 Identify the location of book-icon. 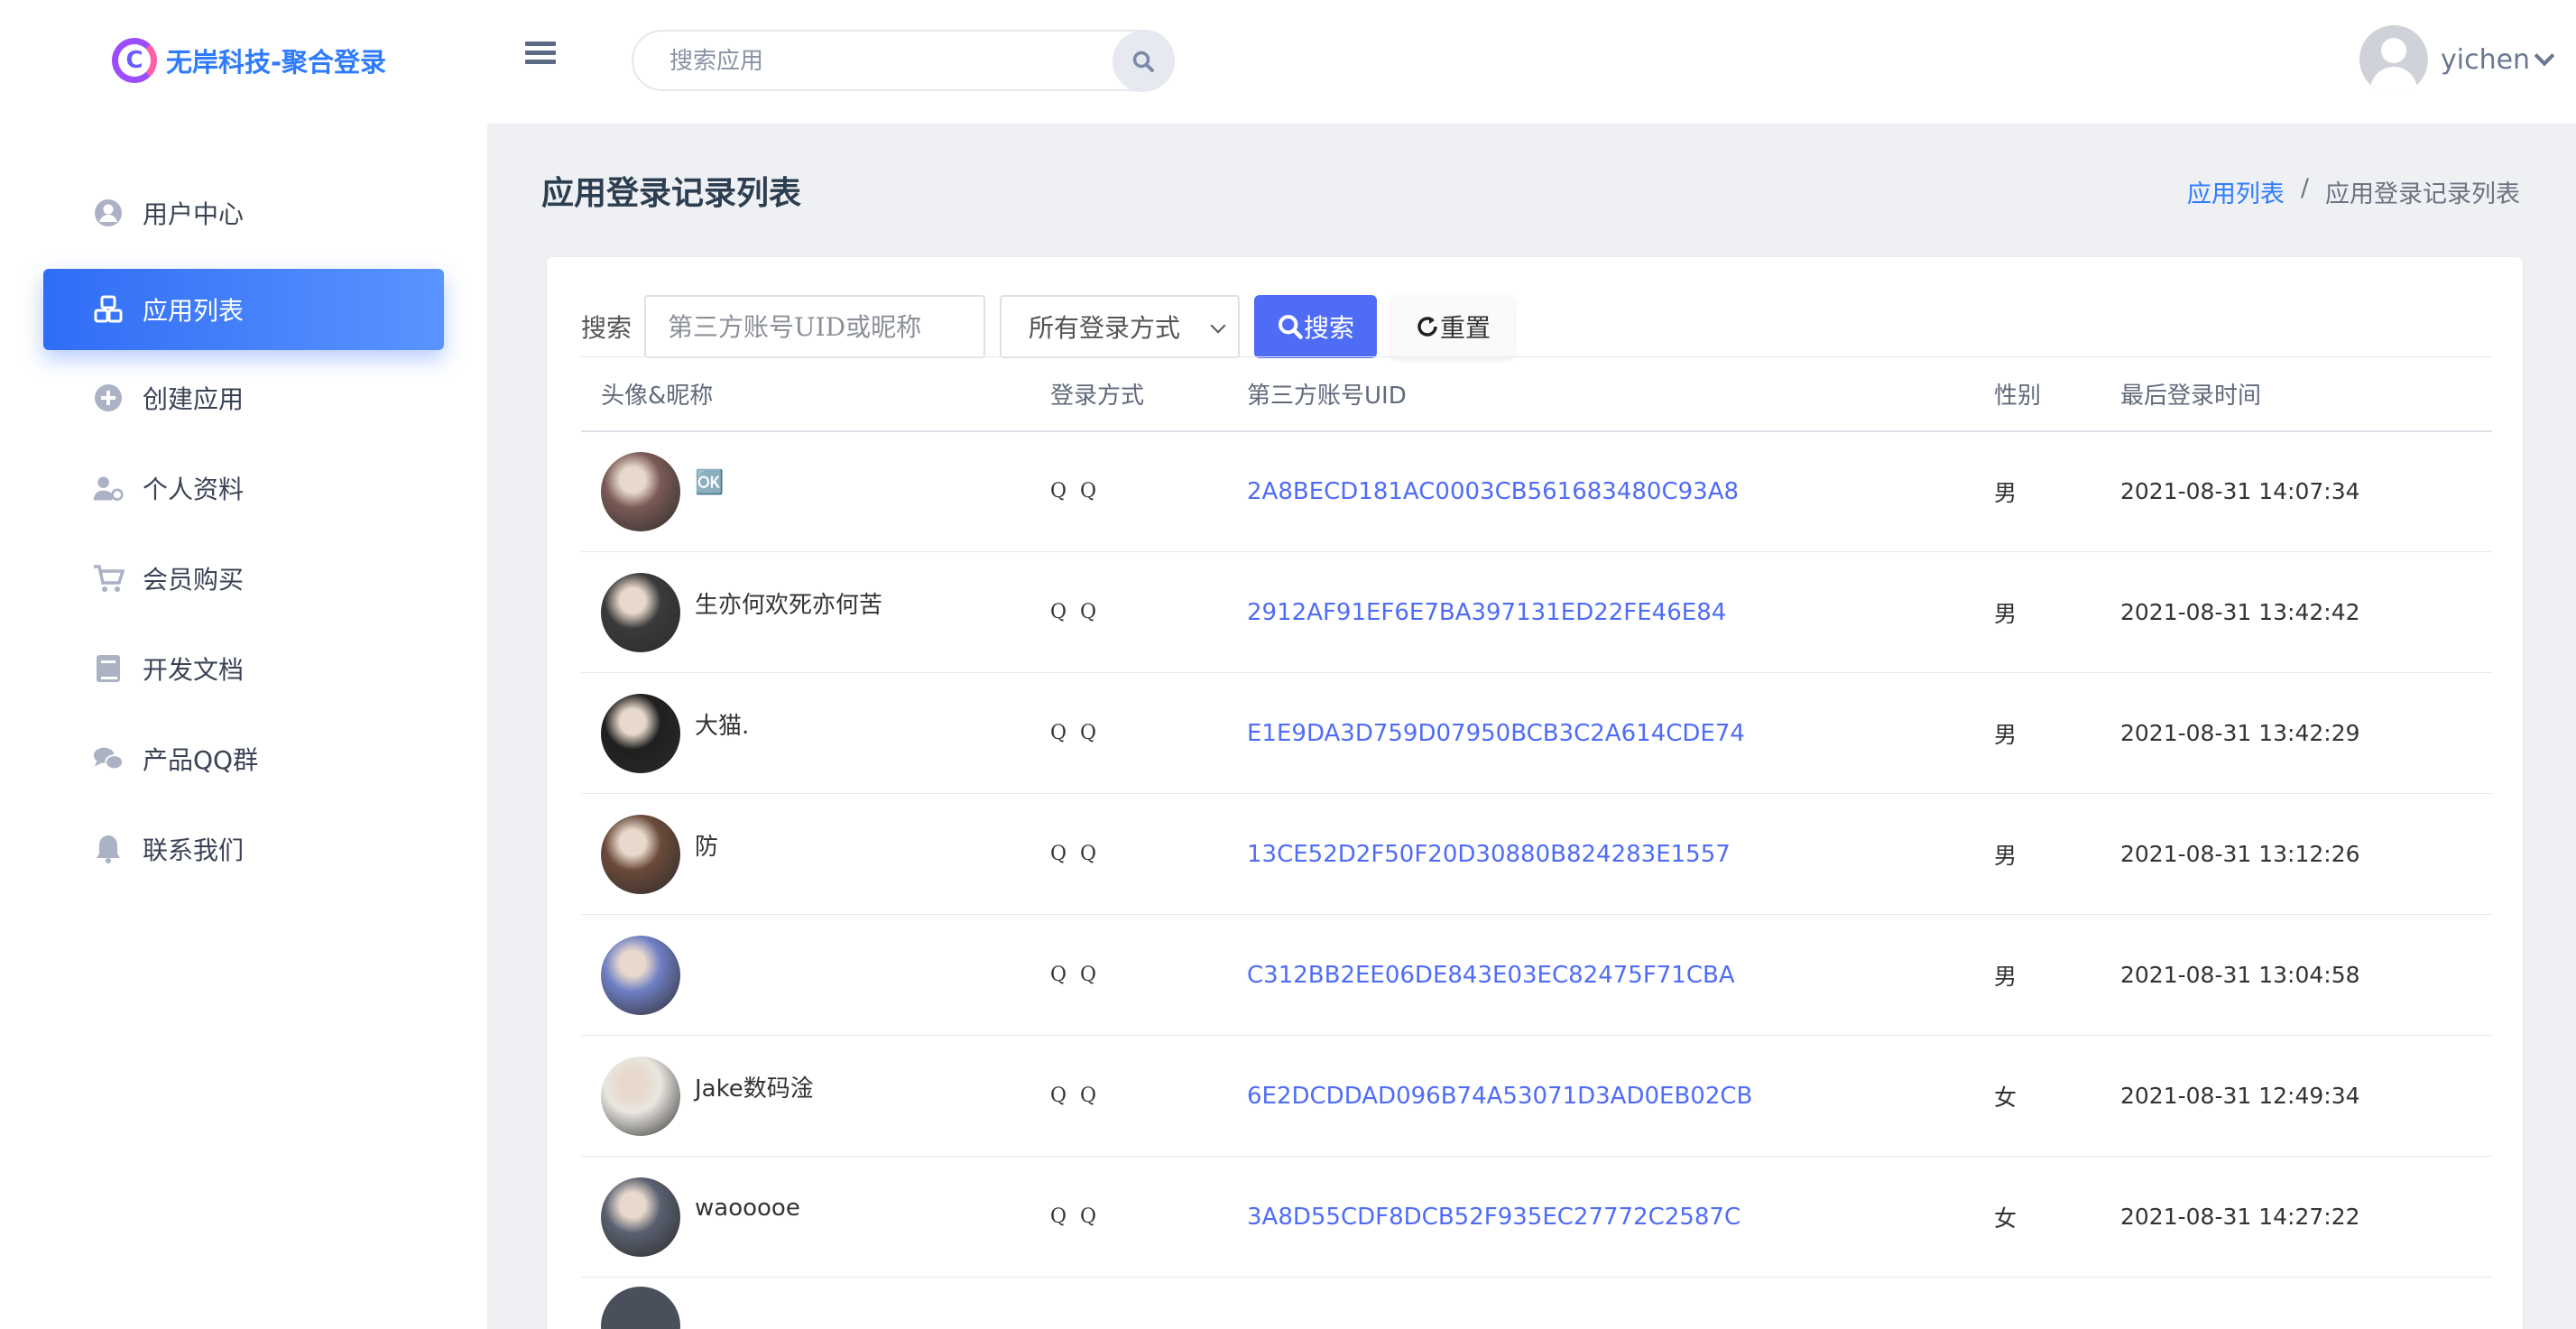
(108, 668).